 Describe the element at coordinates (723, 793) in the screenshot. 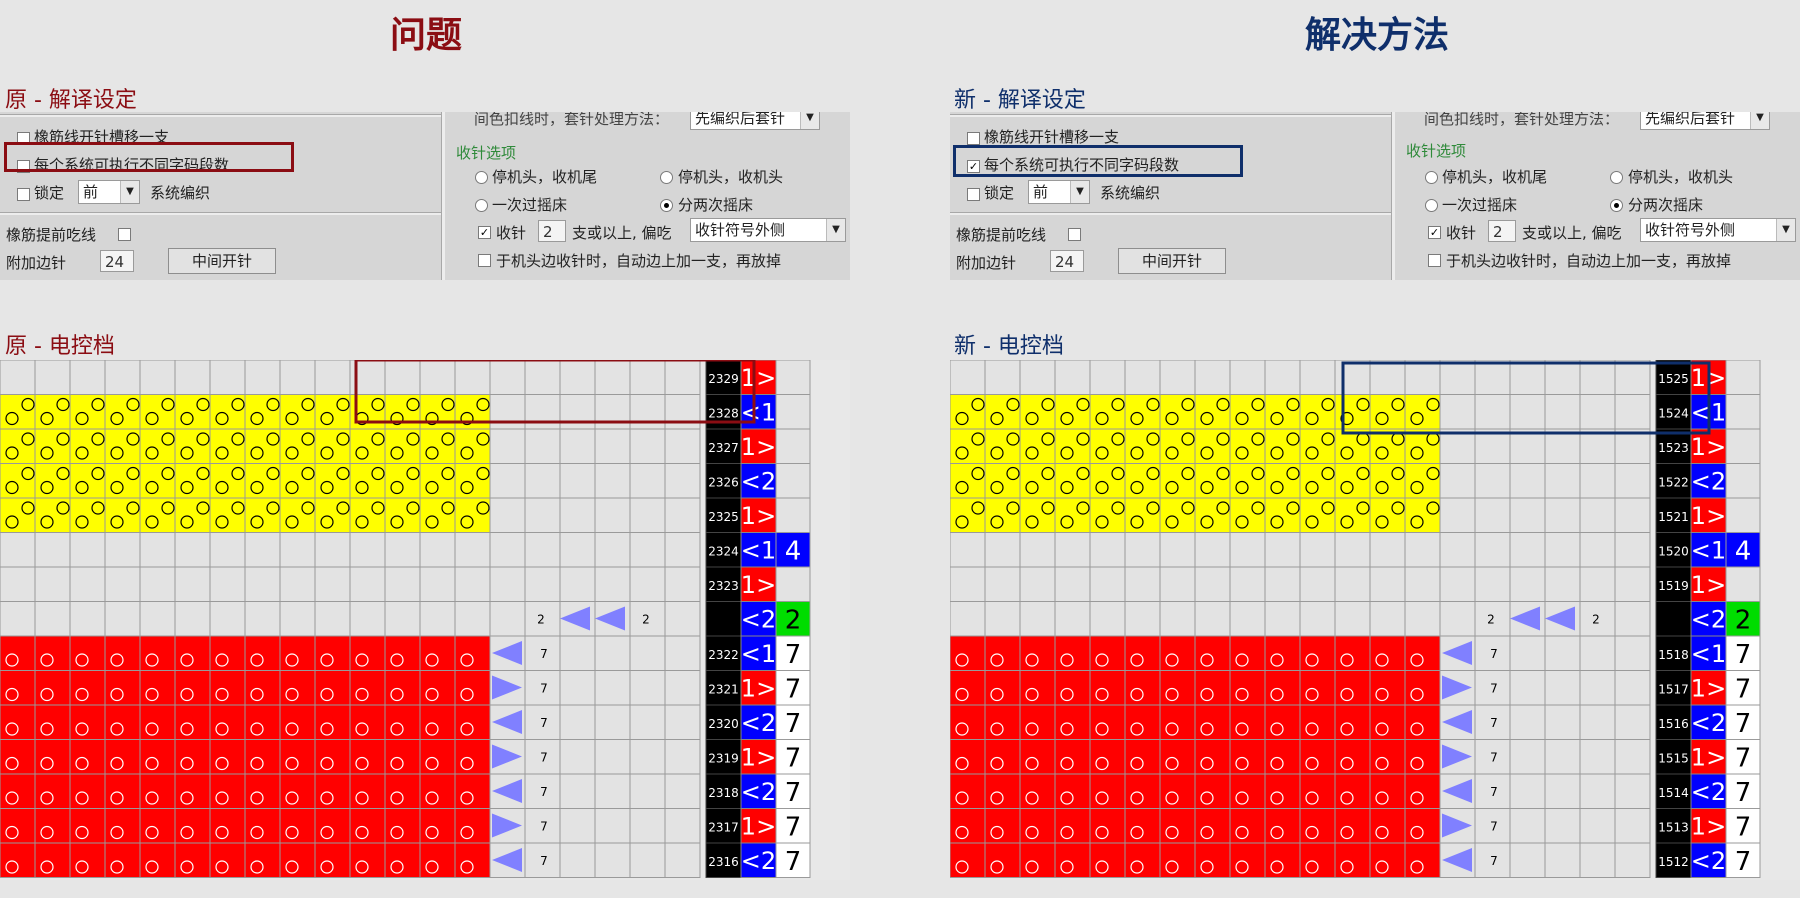

I see `row-number: 2318` at that location.